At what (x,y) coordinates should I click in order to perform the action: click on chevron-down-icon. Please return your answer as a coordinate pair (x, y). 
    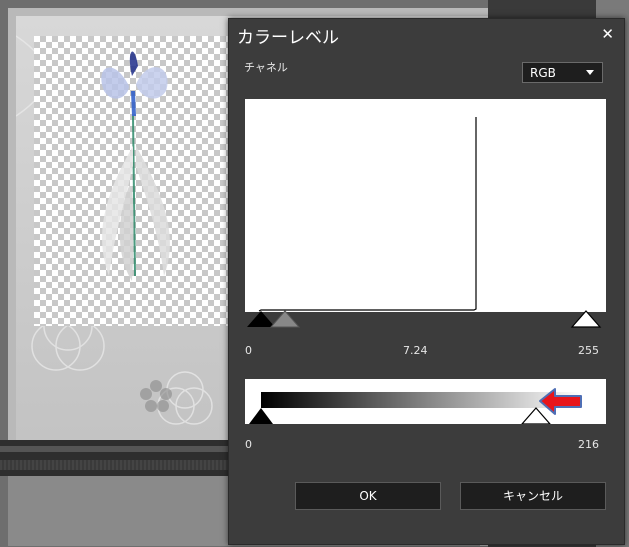
    Looking at the image, I should click on (590, 72).